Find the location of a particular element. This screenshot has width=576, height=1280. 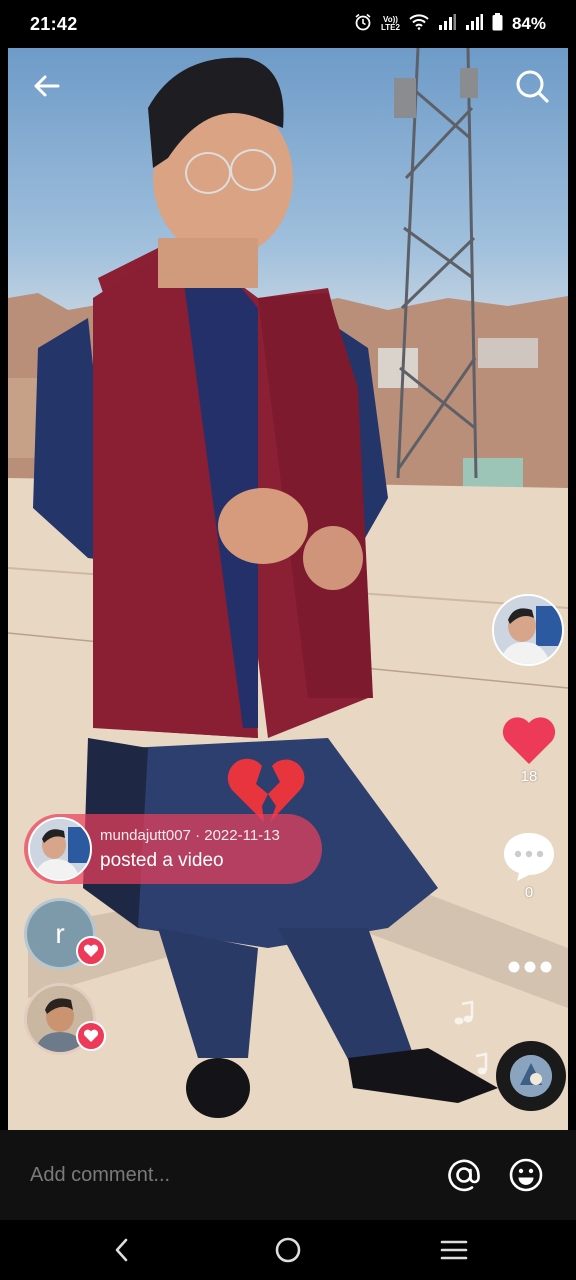

battery-icon is located at coordinates (497, 24).